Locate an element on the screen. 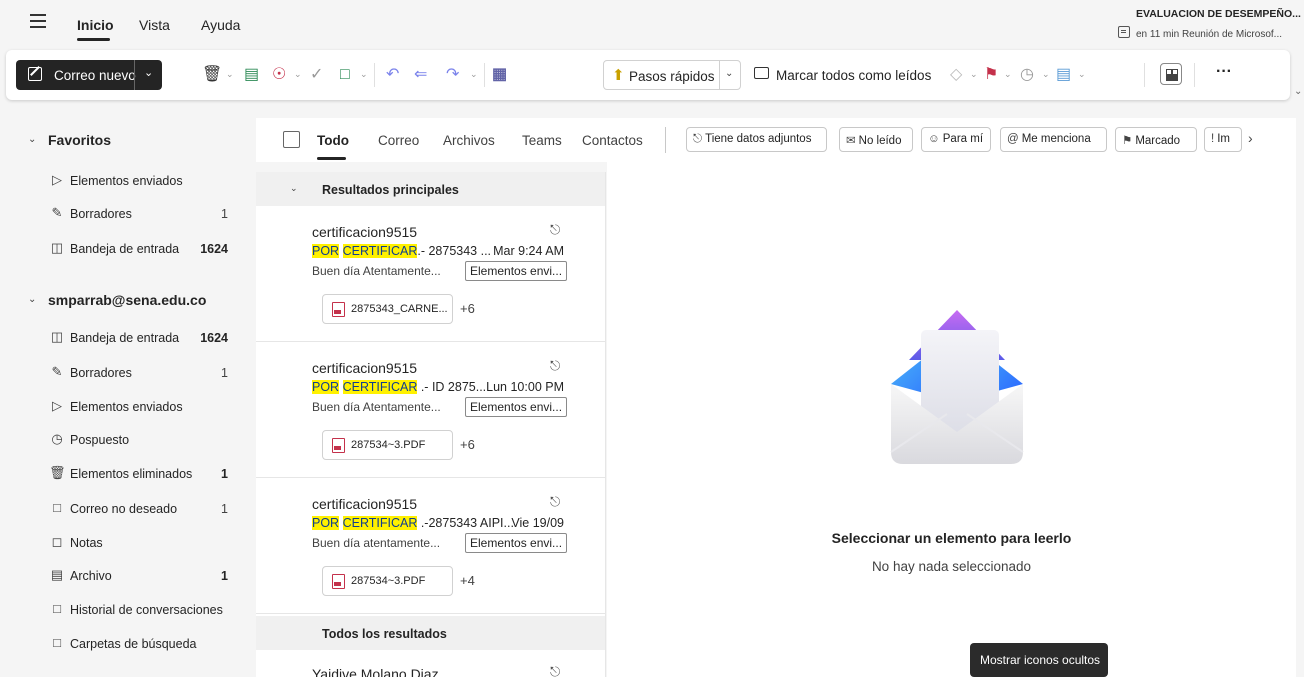  filter-flagged: ⚑ Marcado is located at coordinates (1156, 139).